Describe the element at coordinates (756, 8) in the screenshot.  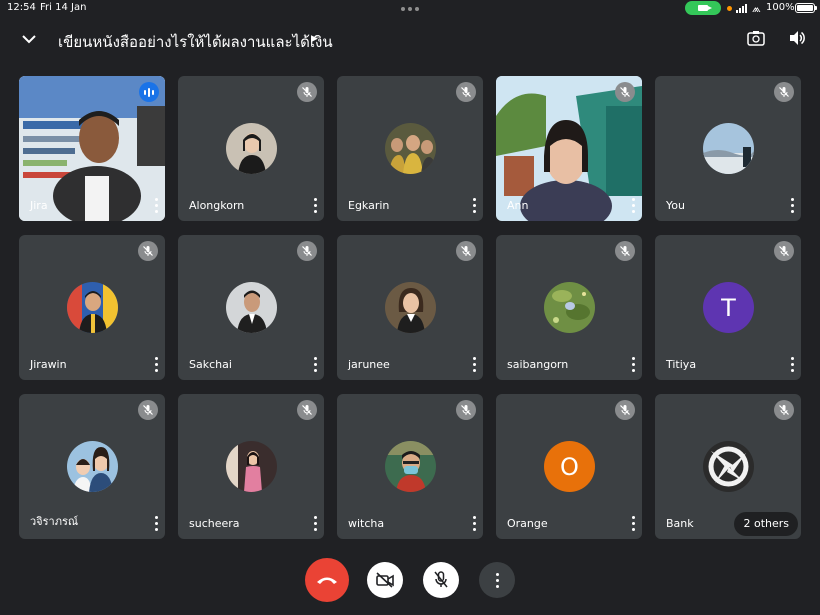
I see `wifi-icon: ⩕` at that location.